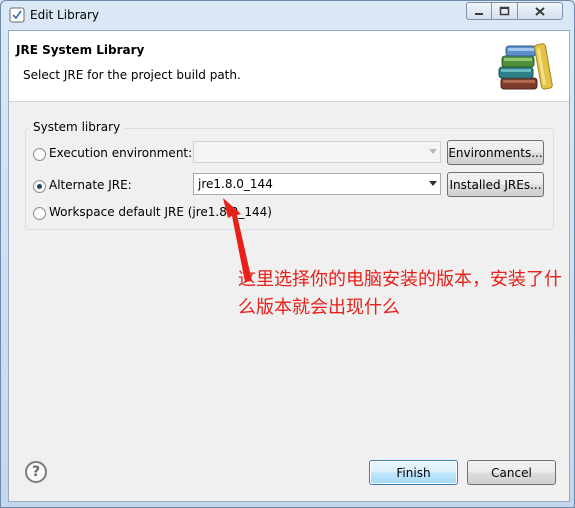 The image size is (575, 508). I want to click on alternate-jre-combo: jre1.8.0_144, so click(317, 184).